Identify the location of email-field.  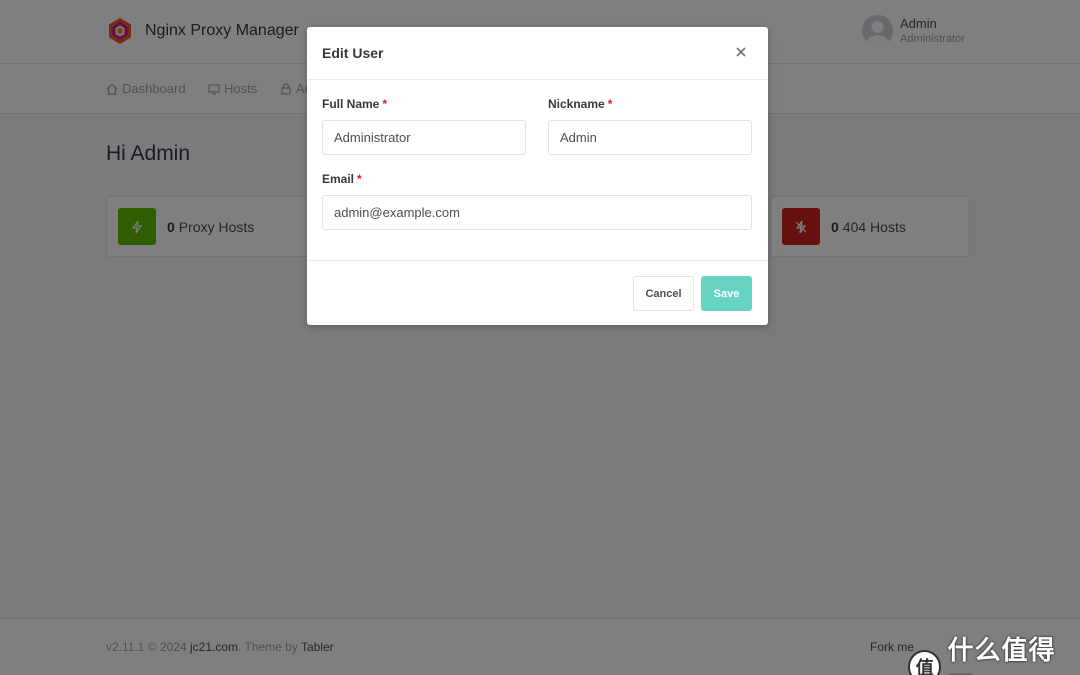
(537, 212).